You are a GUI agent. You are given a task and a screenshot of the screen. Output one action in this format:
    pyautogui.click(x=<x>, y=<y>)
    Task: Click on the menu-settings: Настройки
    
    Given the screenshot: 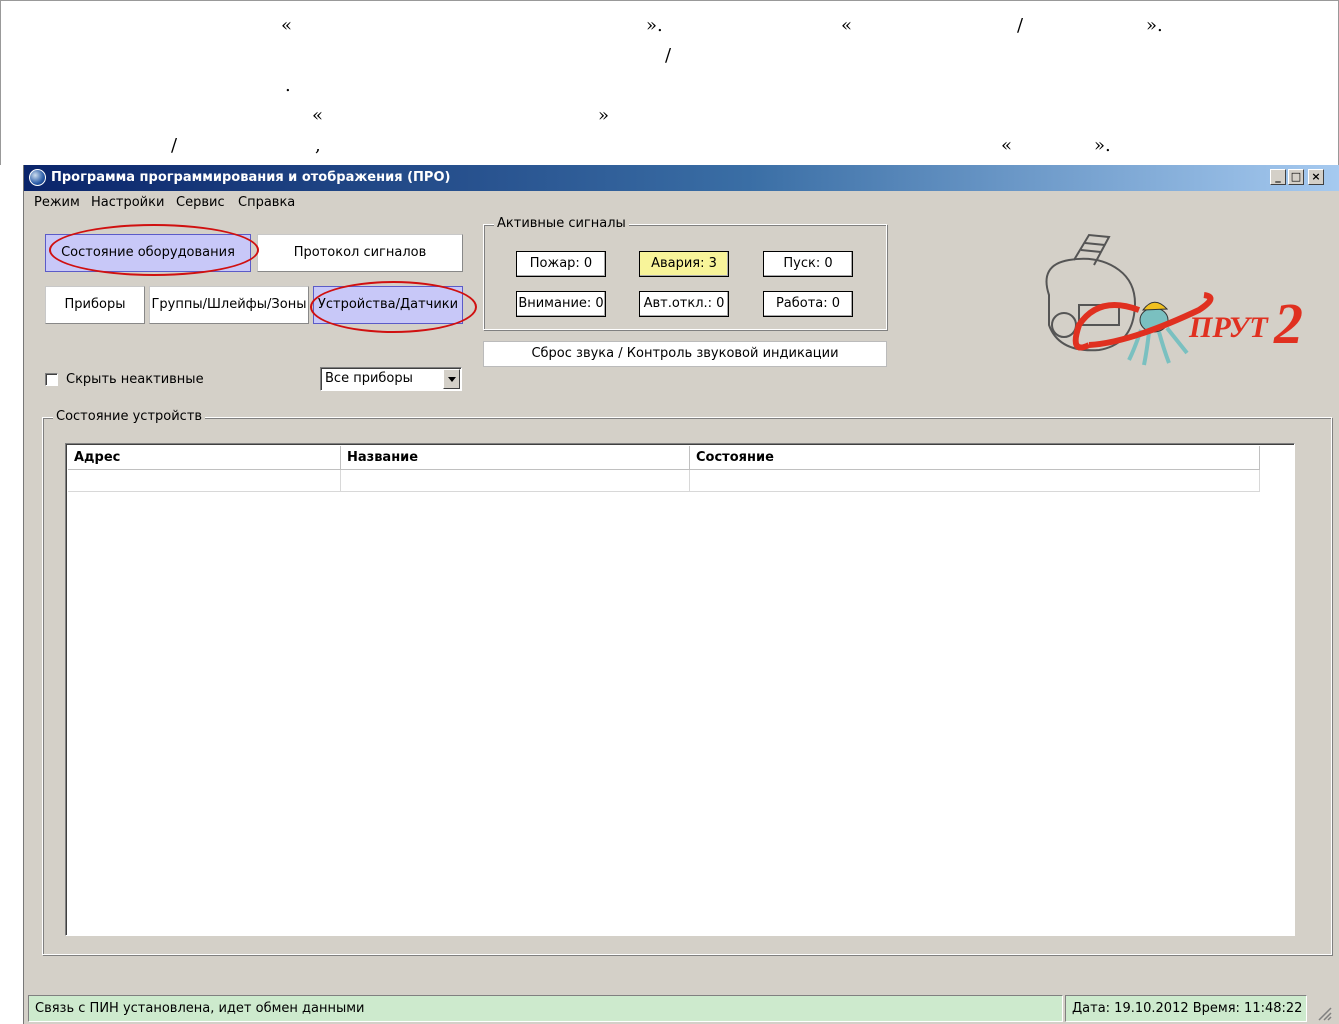 What is the action you would take?
    pyautogui.click(x=127, y=202)
    